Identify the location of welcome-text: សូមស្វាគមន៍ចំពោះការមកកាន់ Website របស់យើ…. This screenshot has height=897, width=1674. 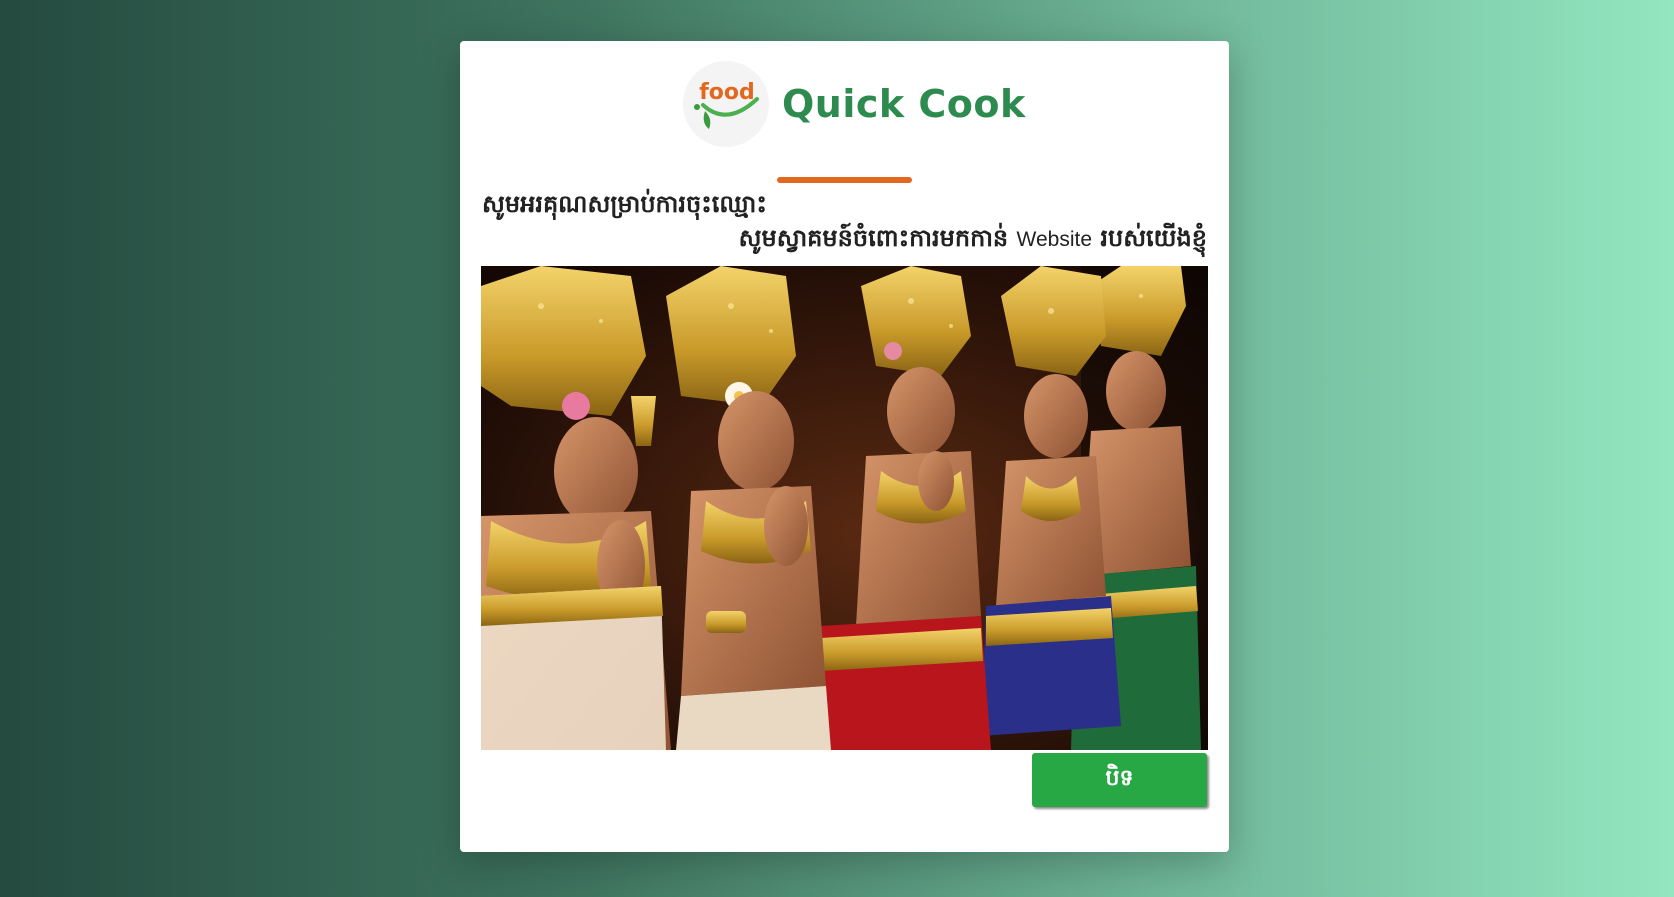
(973, 240).